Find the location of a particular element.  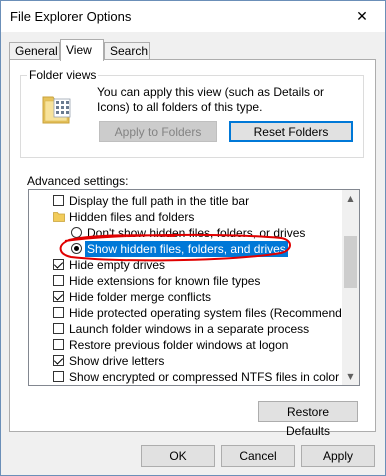

list-item-label: Restore previous folder windows at logon is located at coordinates (179, 345).